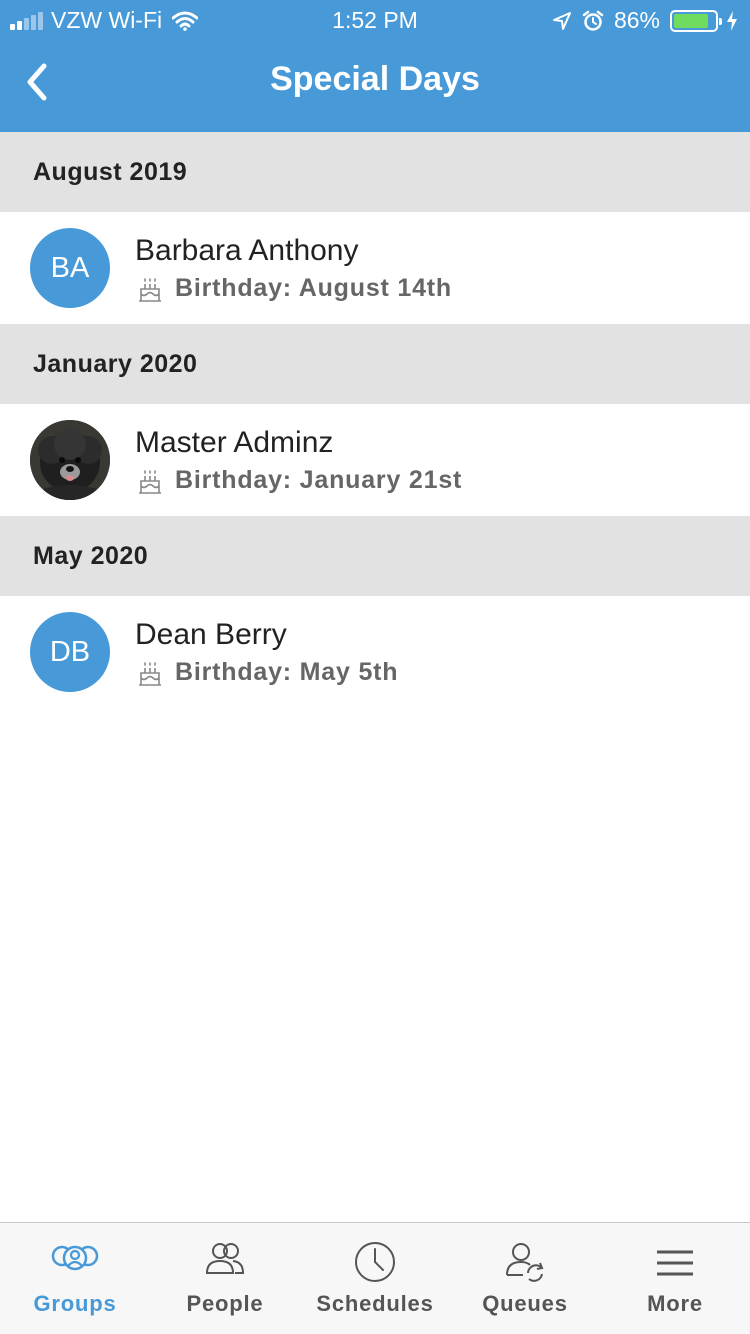  What do you see at coordinates (593, 20) in the screenshot?
I see `alarm-icon` at bounding box center [593, 20].